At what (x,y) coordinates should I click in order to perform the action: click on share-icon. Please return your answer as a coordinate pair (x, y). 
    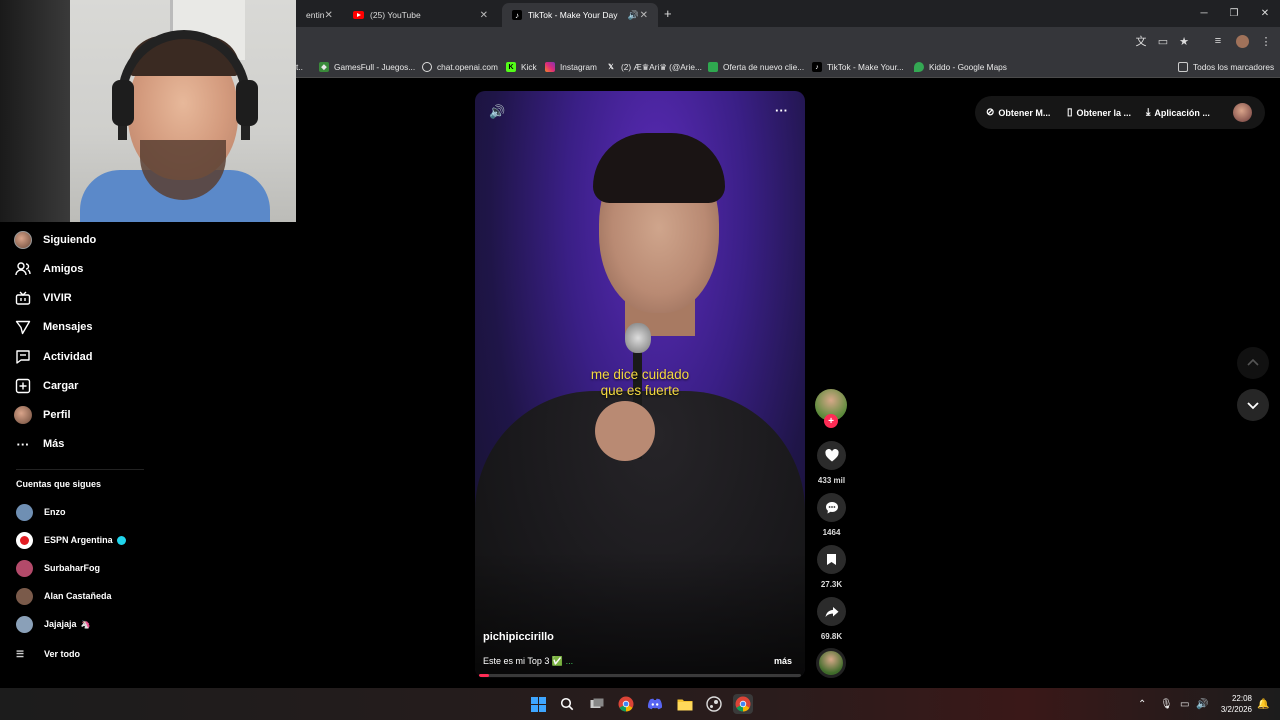
    Looking at the image, I should click on (831, 611).